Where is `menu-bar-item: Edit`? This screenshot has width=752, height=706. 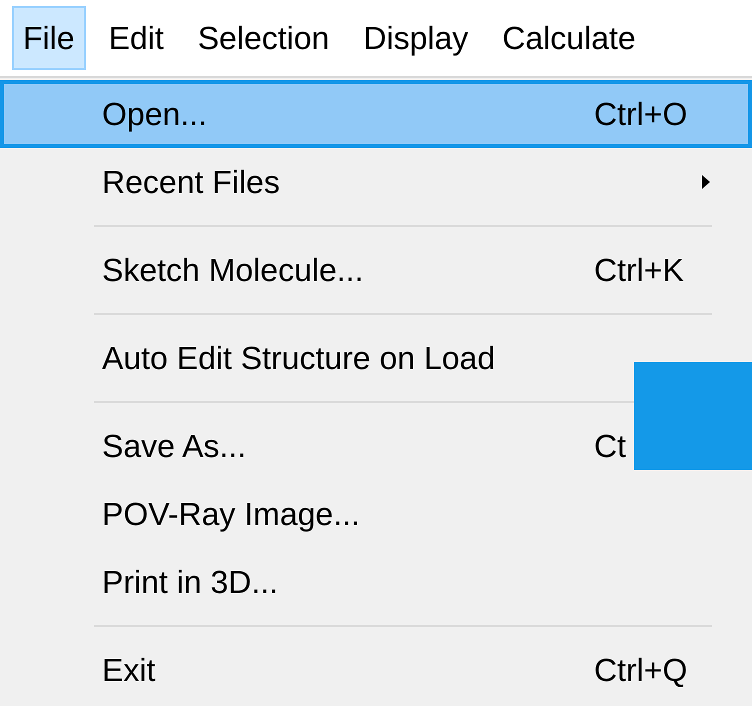 menu-bar-item: Edit is located at coordinates (136, 38).